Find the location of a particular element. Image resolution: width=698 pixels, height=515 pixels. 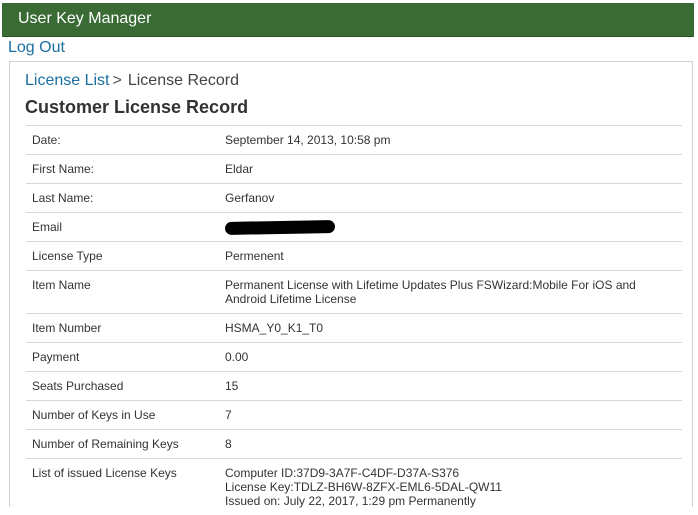

field-label: License Type is located at coordinates (122, 256).